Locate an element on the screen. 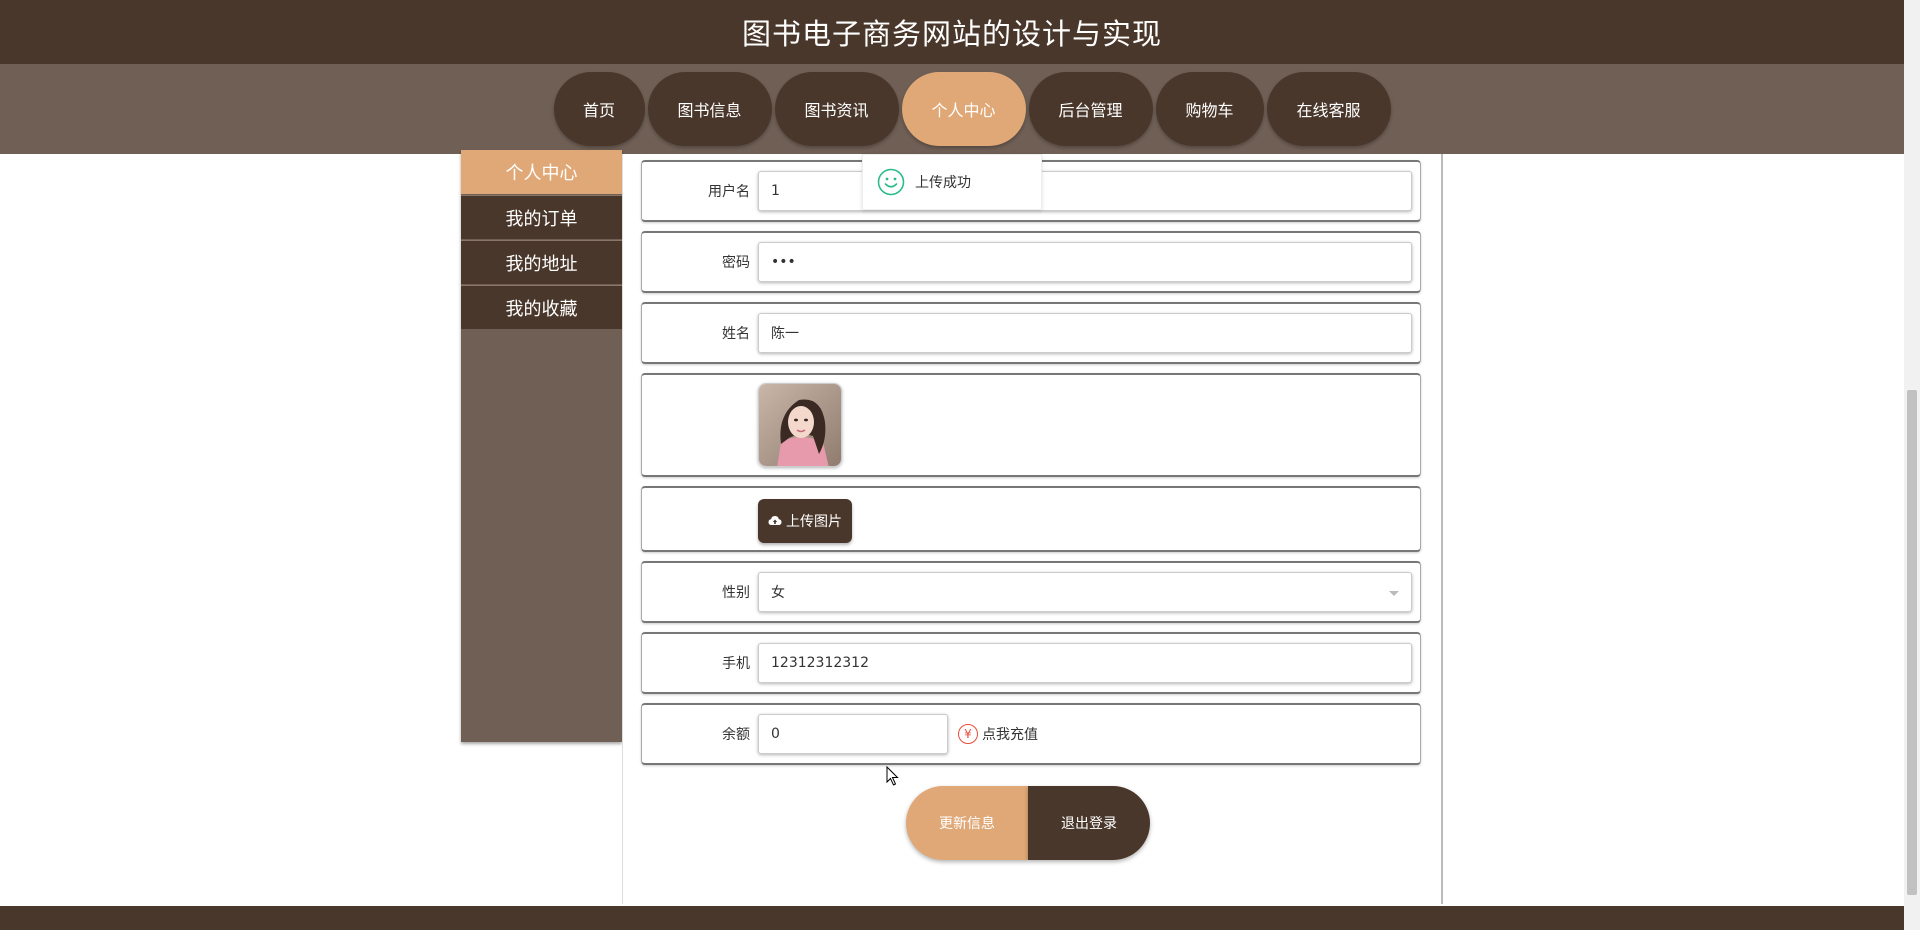  gender-label: 性别 is located at coordinates (736, 593).